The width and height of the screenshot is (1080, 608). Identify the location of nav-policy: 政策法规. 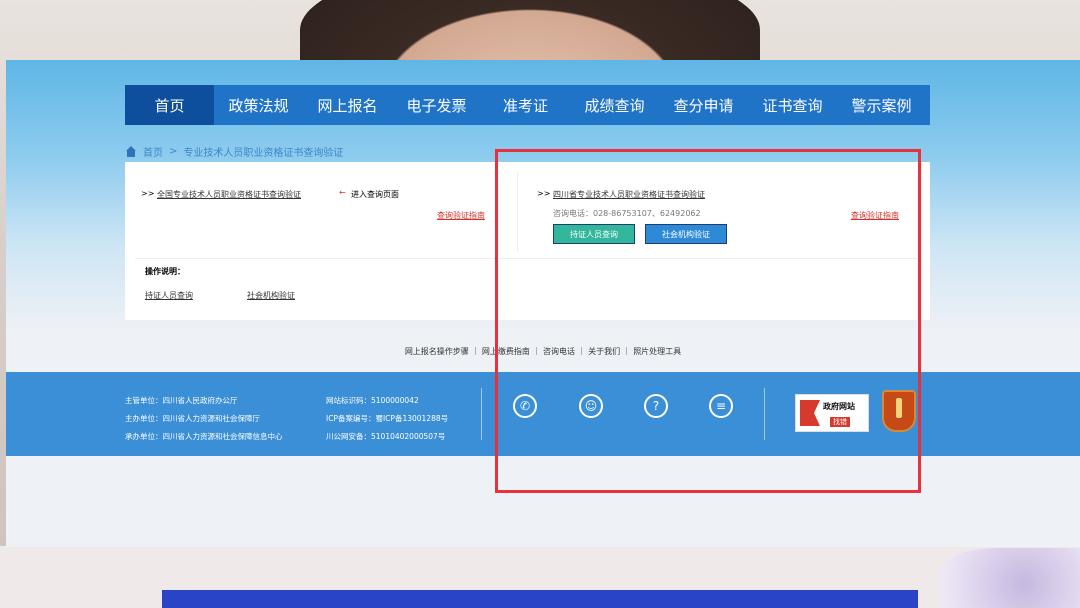
(258, 105).